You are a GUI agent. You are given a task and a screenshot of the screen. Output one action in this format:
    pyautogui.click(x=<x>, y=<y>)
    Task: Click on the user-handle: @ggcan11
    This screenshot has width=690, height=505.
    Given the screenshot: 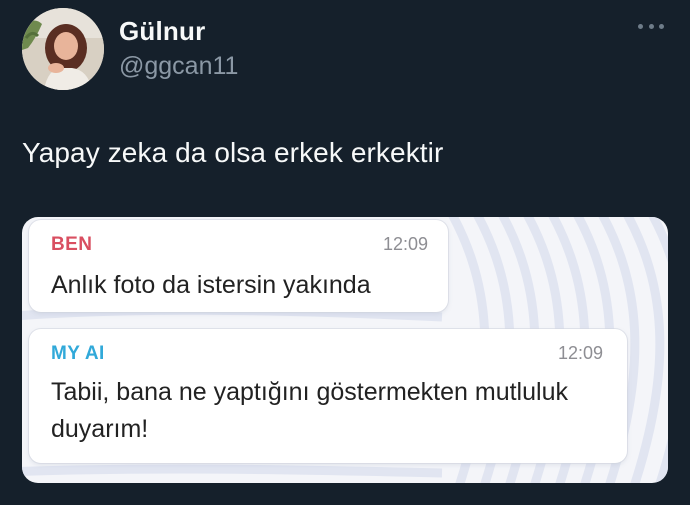 What is the action you would take?
    pyautogui.click(x=178, y=66)
    